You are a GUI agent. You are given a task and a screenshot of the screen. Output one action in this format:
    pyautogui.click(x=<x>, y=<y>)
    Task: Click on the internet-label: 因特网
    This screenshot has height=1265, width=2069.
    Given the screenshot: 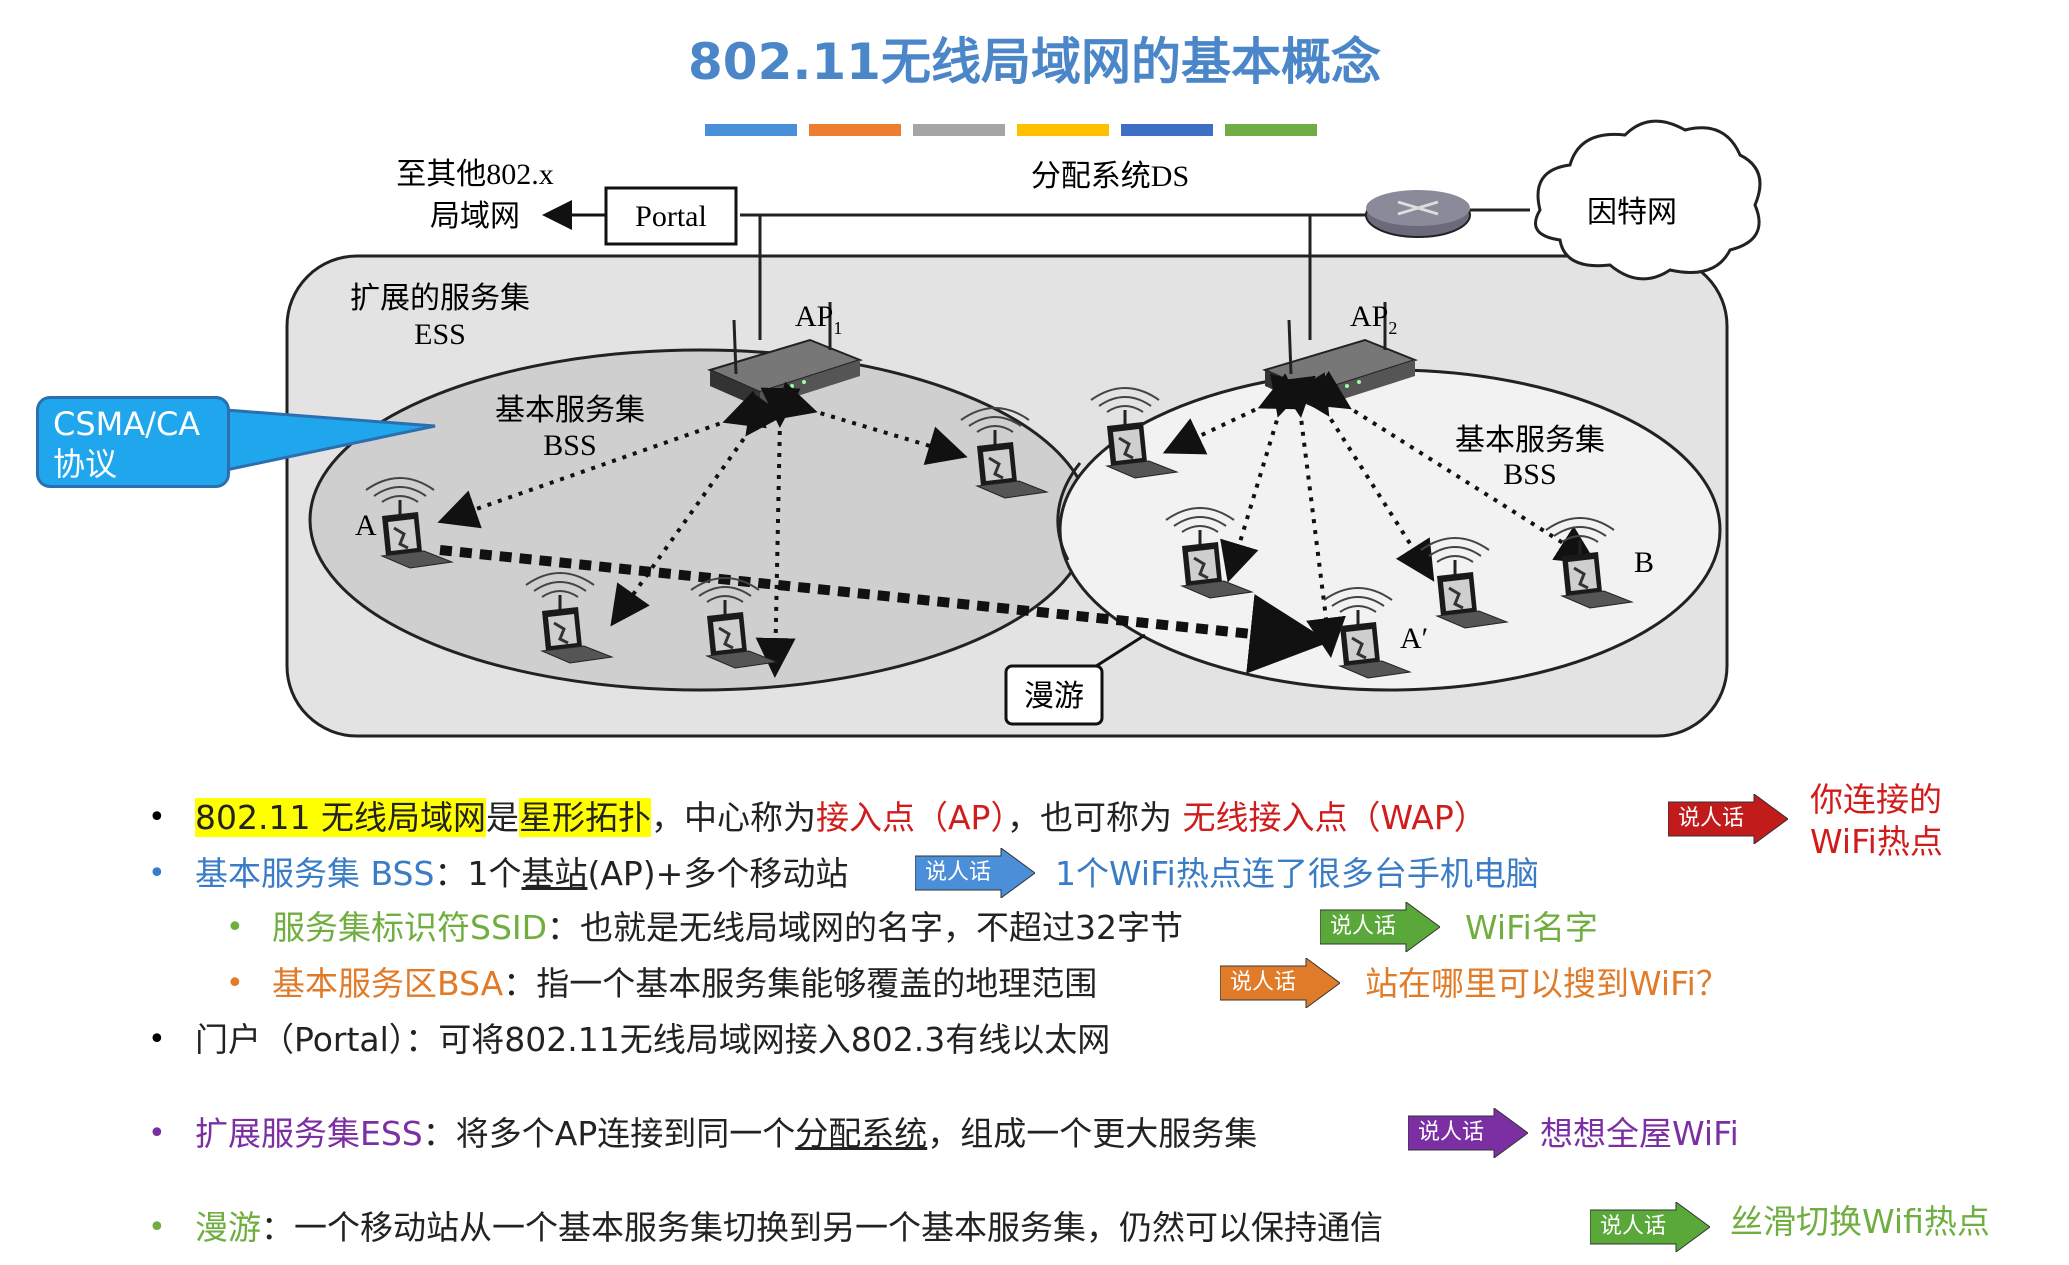 What is the action you would take?
    pyautogui.click(x=1632, y=212)
    